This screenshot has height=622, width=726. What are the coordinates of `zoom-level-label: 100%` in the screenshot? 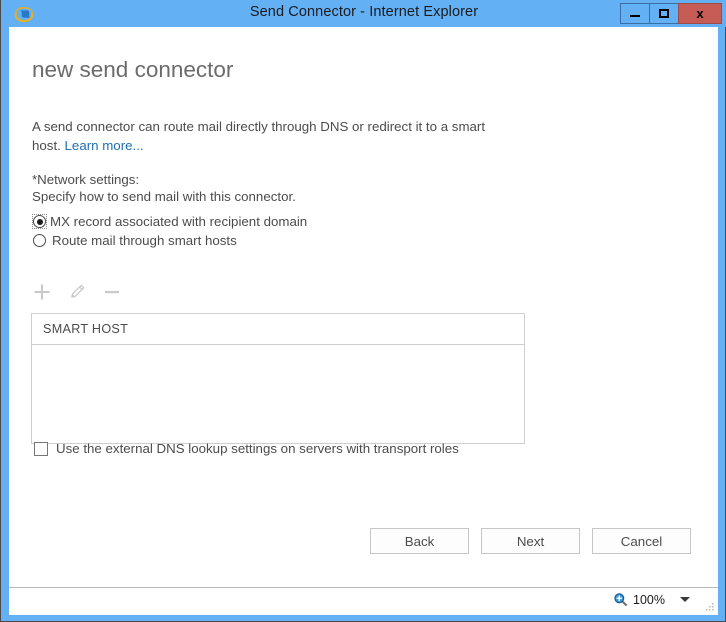 It's located at (649, 599).